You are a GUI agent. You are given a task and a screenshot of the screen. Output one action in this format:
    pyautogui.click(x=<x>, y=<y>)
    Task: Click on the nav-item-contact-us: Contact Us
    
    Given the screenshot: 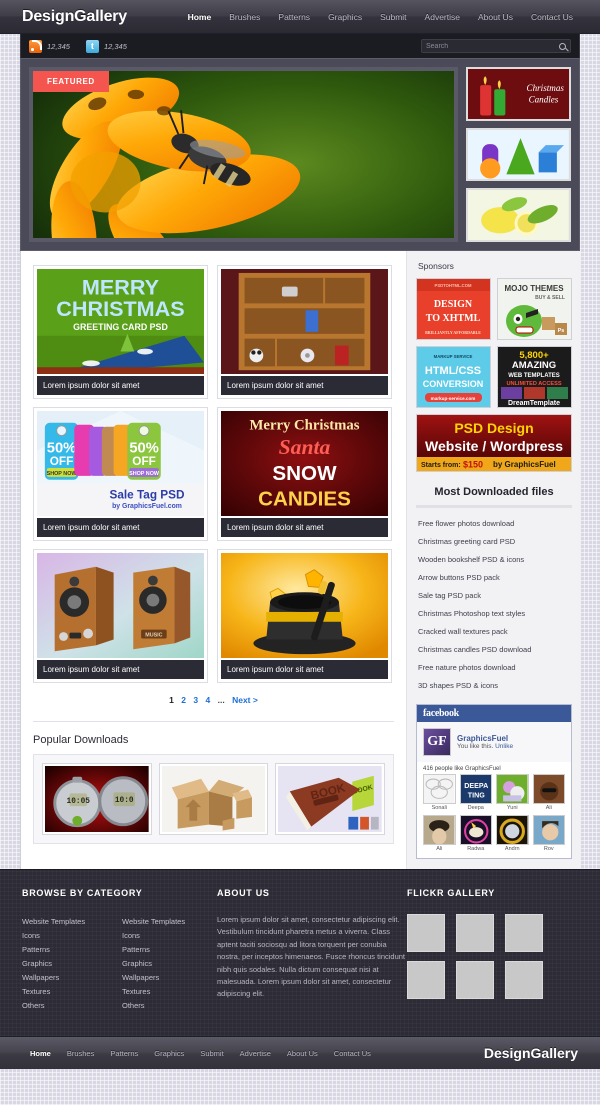 What is the action you would take?
    pyautogui.click(x=552, y=17)
    